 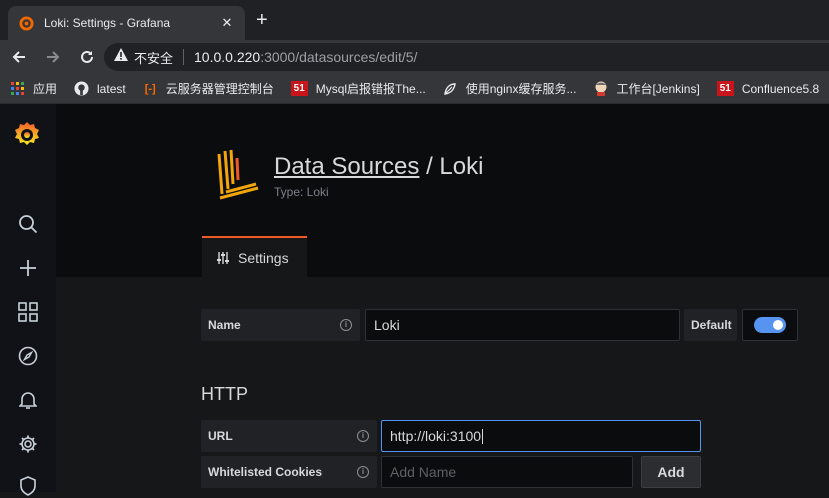 What do you see at coordinates (223, 258) in the screenshot?
I see `sliders-icon` at bounding box center [223, 258].